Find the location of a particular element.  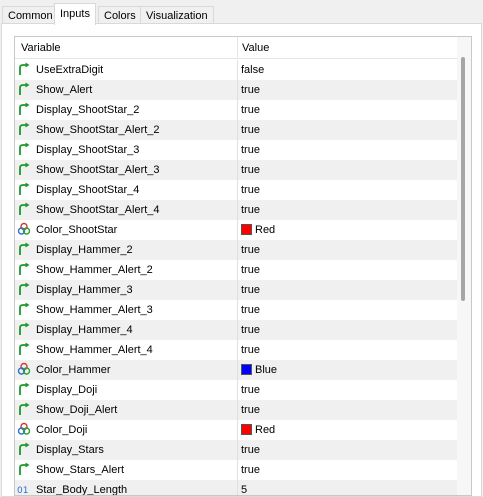

column-divider is located at coordinates (237, 48).